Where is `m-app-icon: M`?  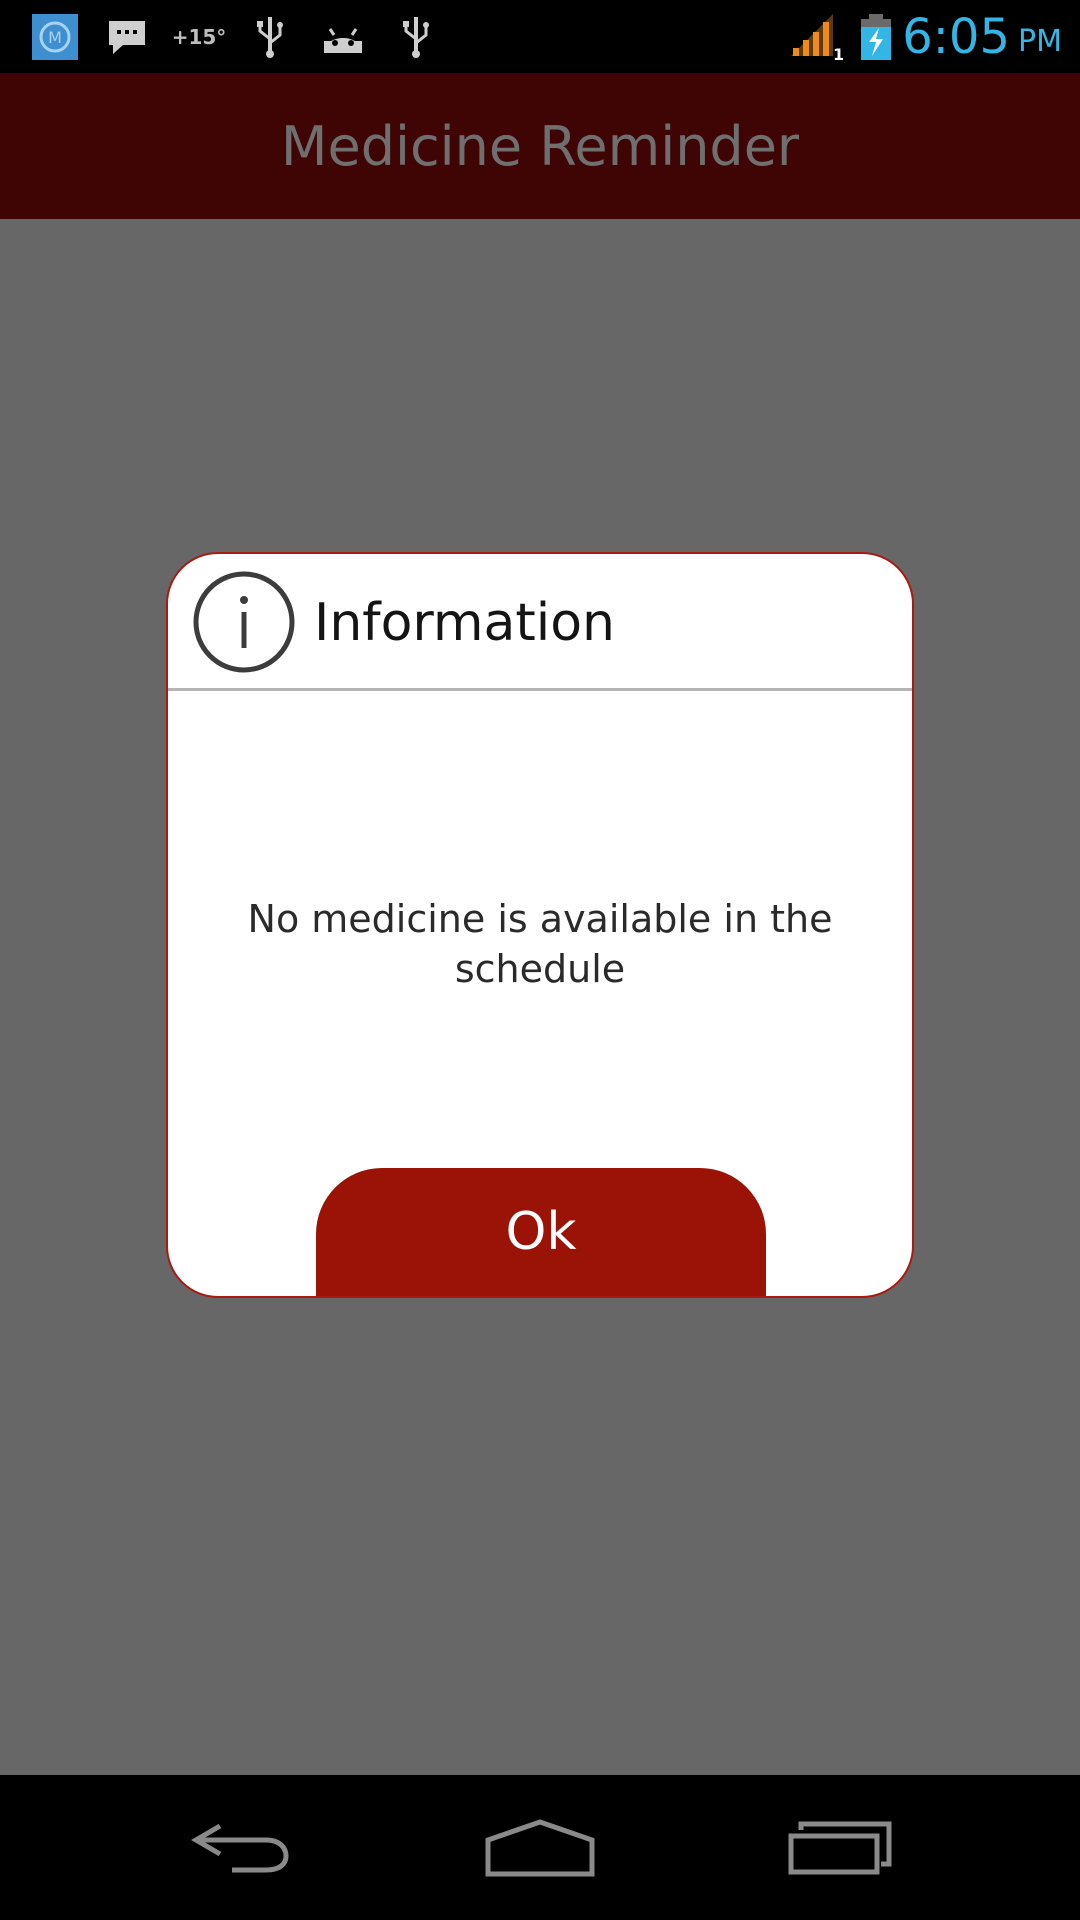
m-app-icon: M is located at coordinates (55, 36).